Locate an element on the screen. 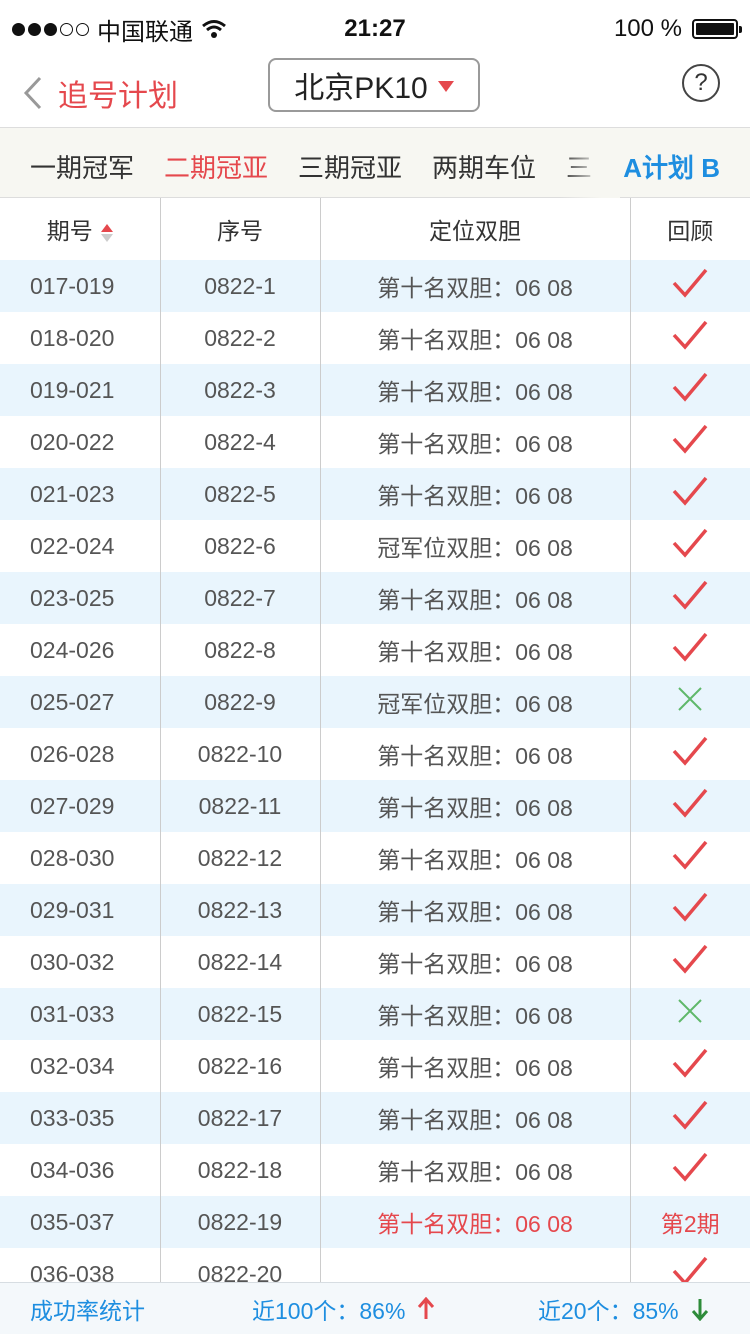 The image size is (750, 1334). table-row: 033-035 0822-17 第十名双胆：06 08 is located at coordinates (375, 1118).